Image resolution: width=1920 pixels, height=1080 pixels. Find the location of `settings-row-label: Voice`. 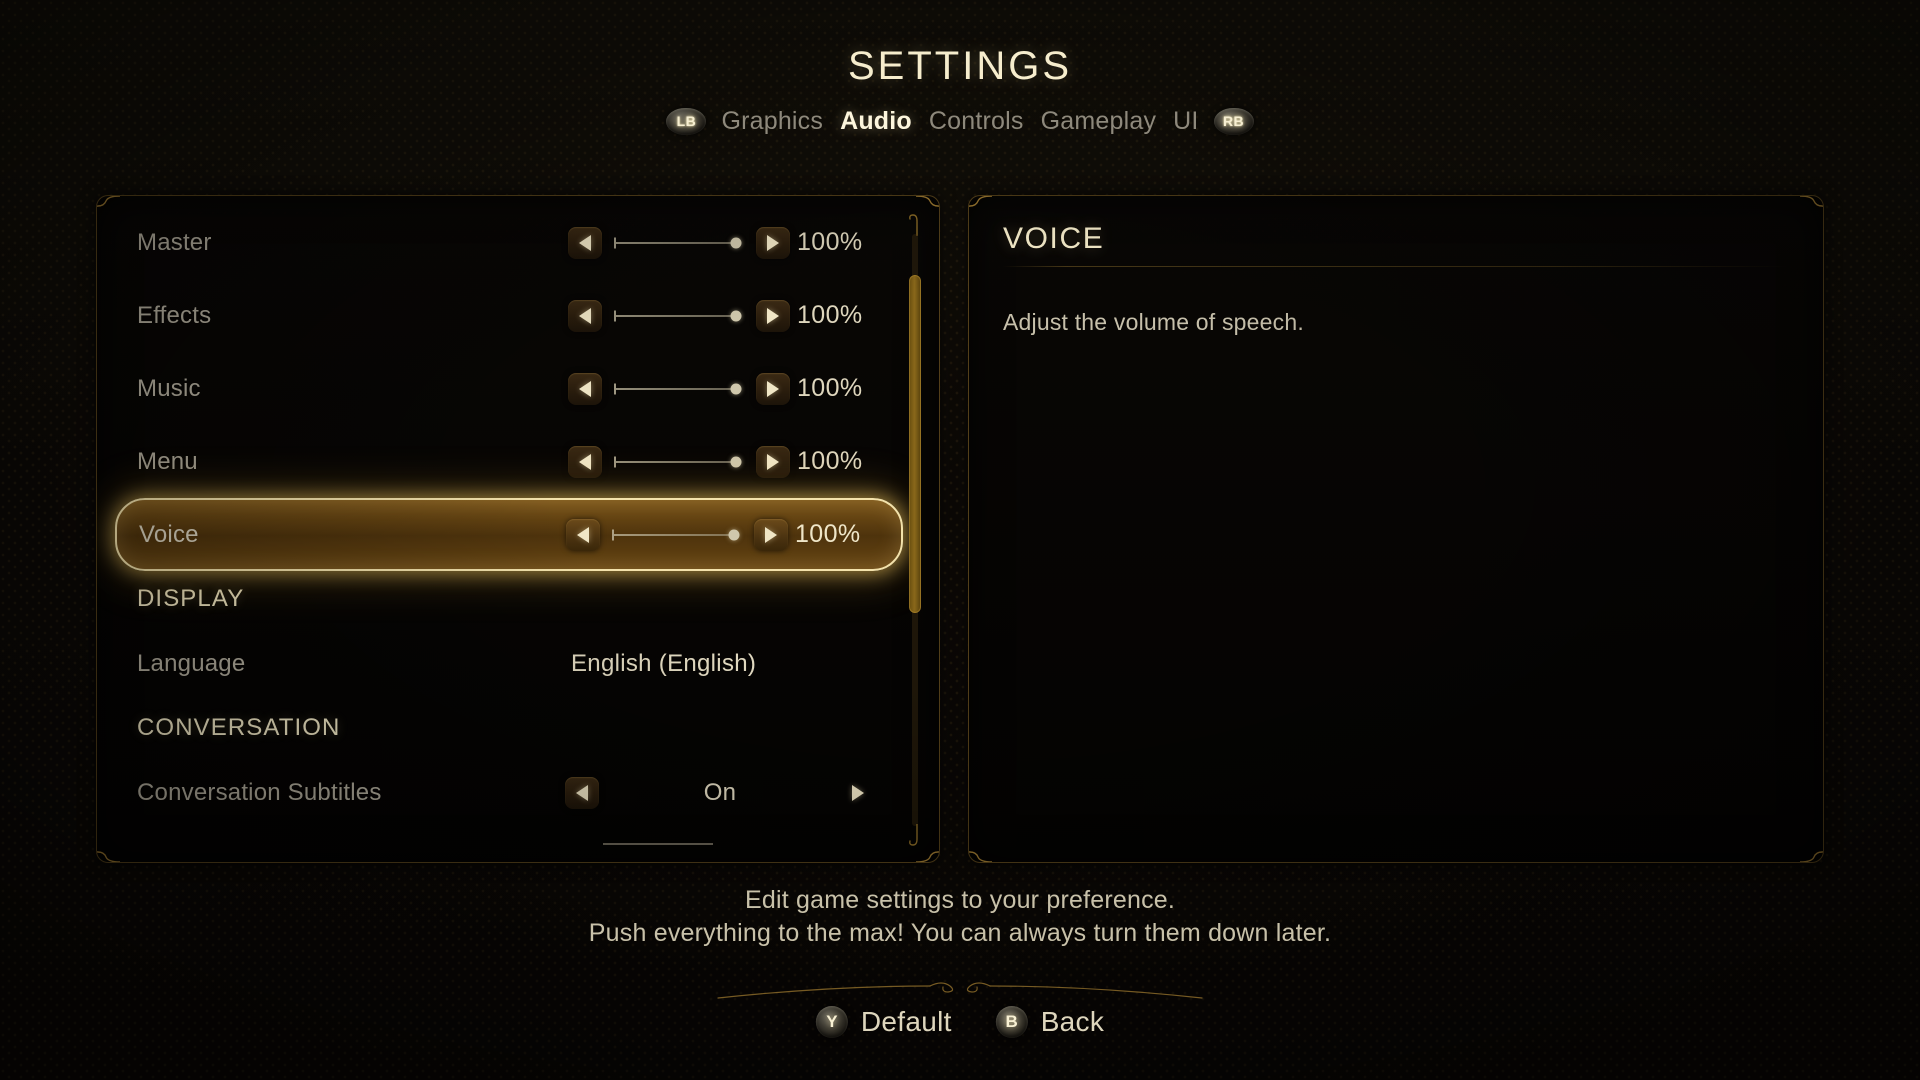

settings-row-label: Voice is located at coordinates (169, 534).